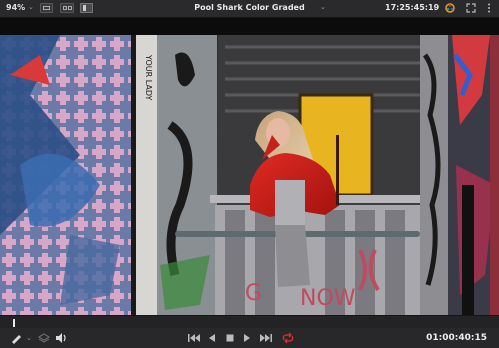 The width and height of the screenshot is (499, 348). Describe the element at coordinates (148, 77) in the screenshot. I see `svg-text: YOUR LADY` at that location.